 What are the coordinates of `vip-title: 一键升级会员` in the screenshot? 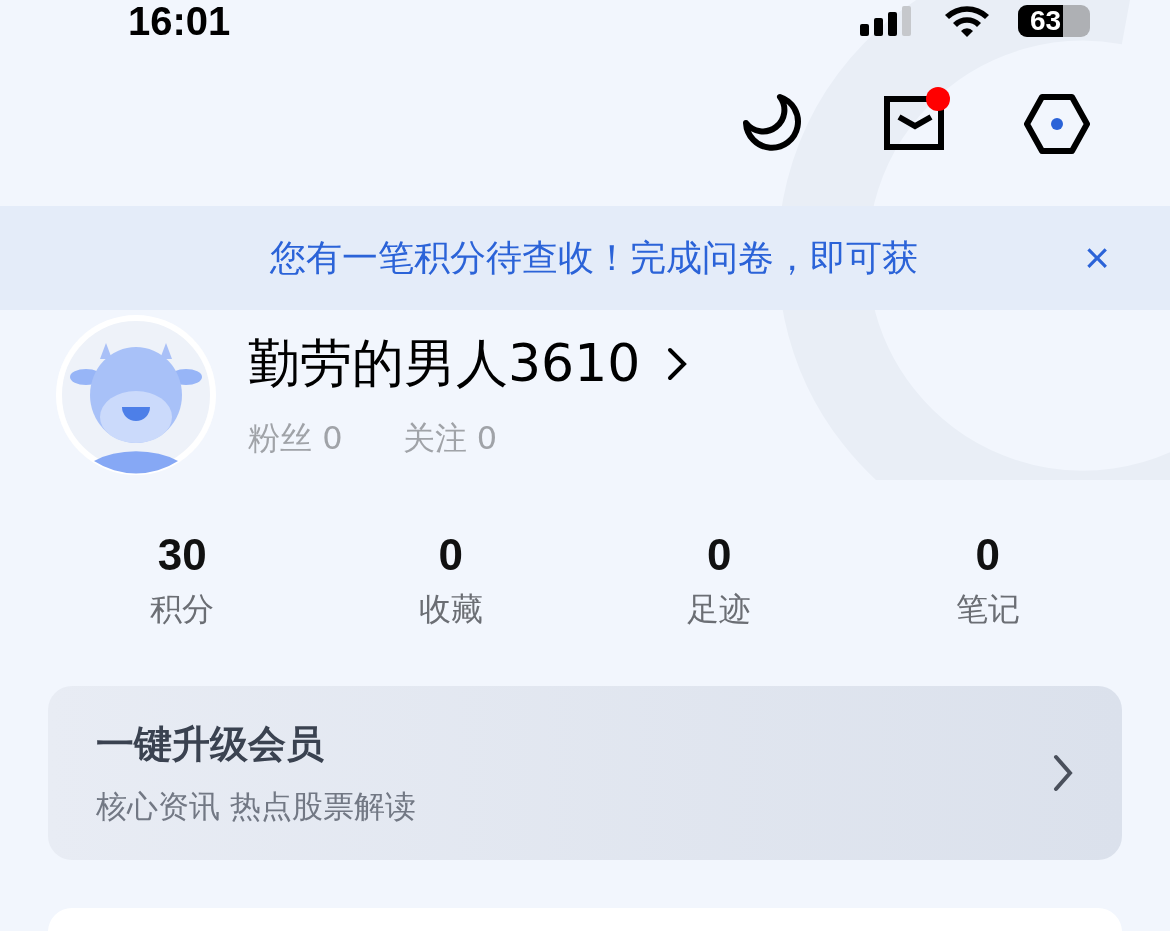 It's located at (210, 744).